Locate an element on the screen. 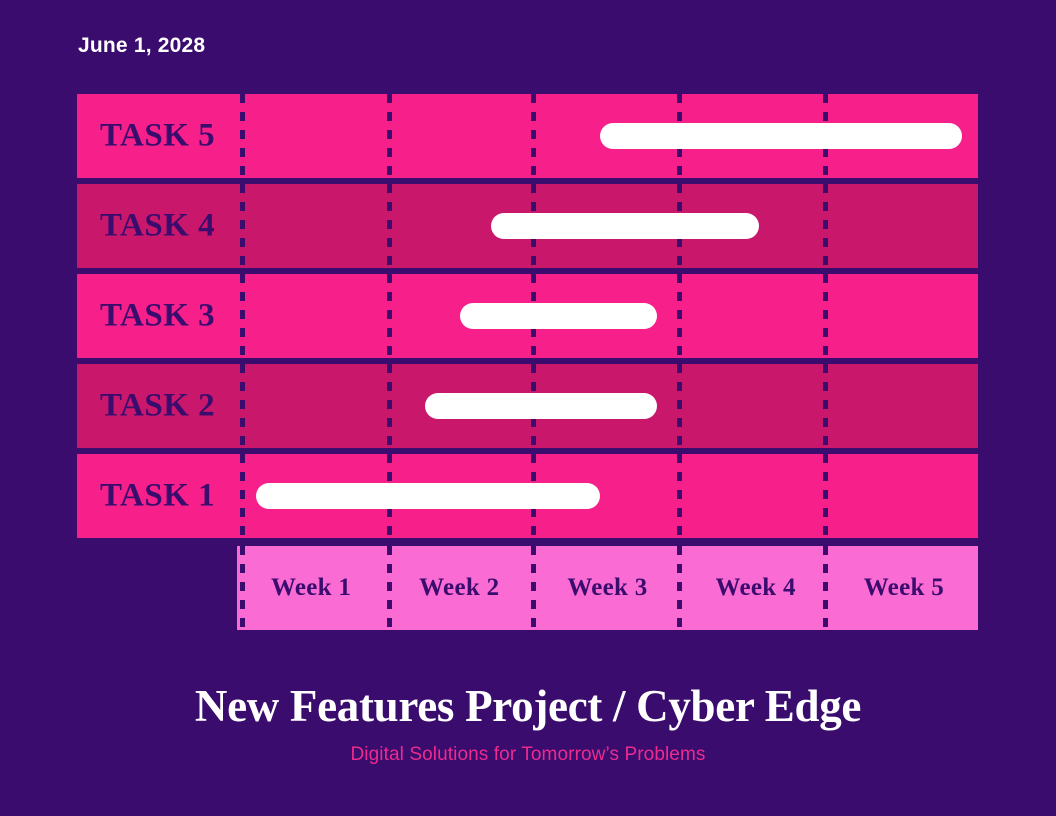 The image size is (1056, 816). project-title: New Features Project / Cyber Edge is located at coordinates (528, 706).